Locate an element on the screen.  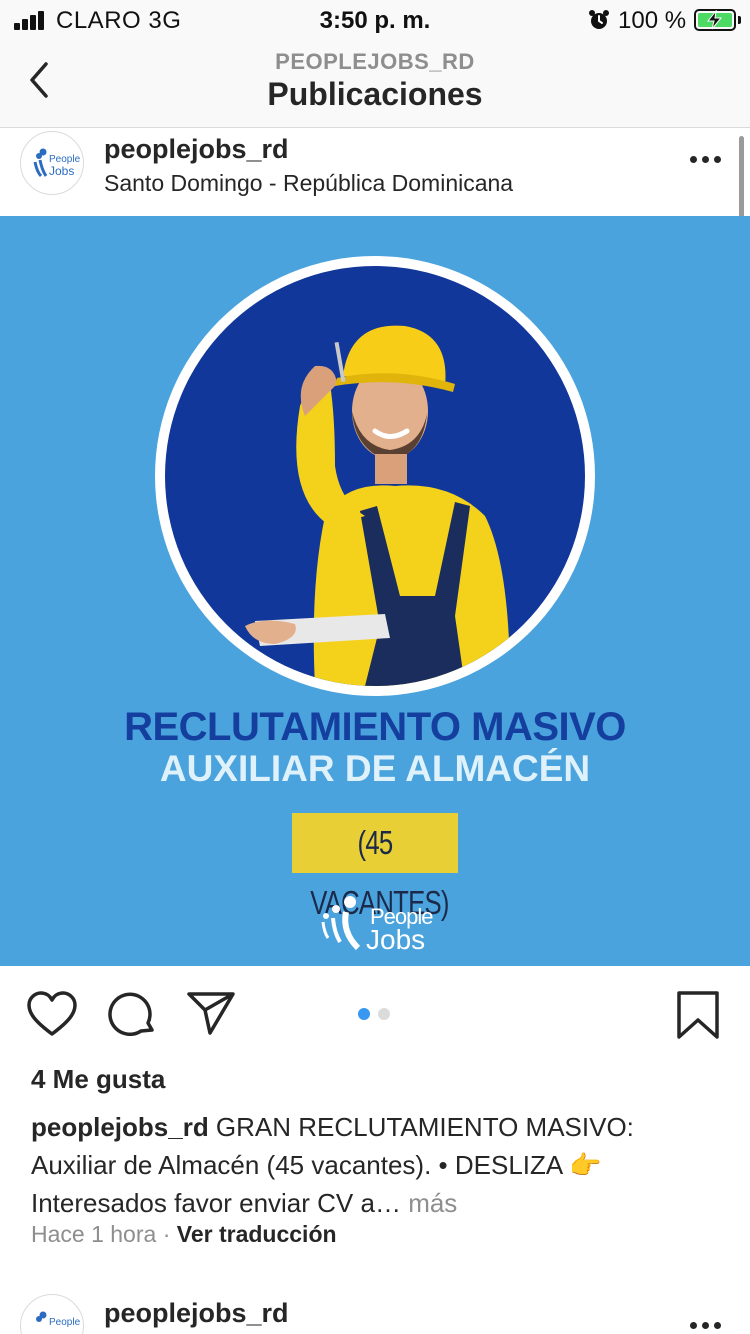
svg-text: Jobs is located at coordinates (61, 171).